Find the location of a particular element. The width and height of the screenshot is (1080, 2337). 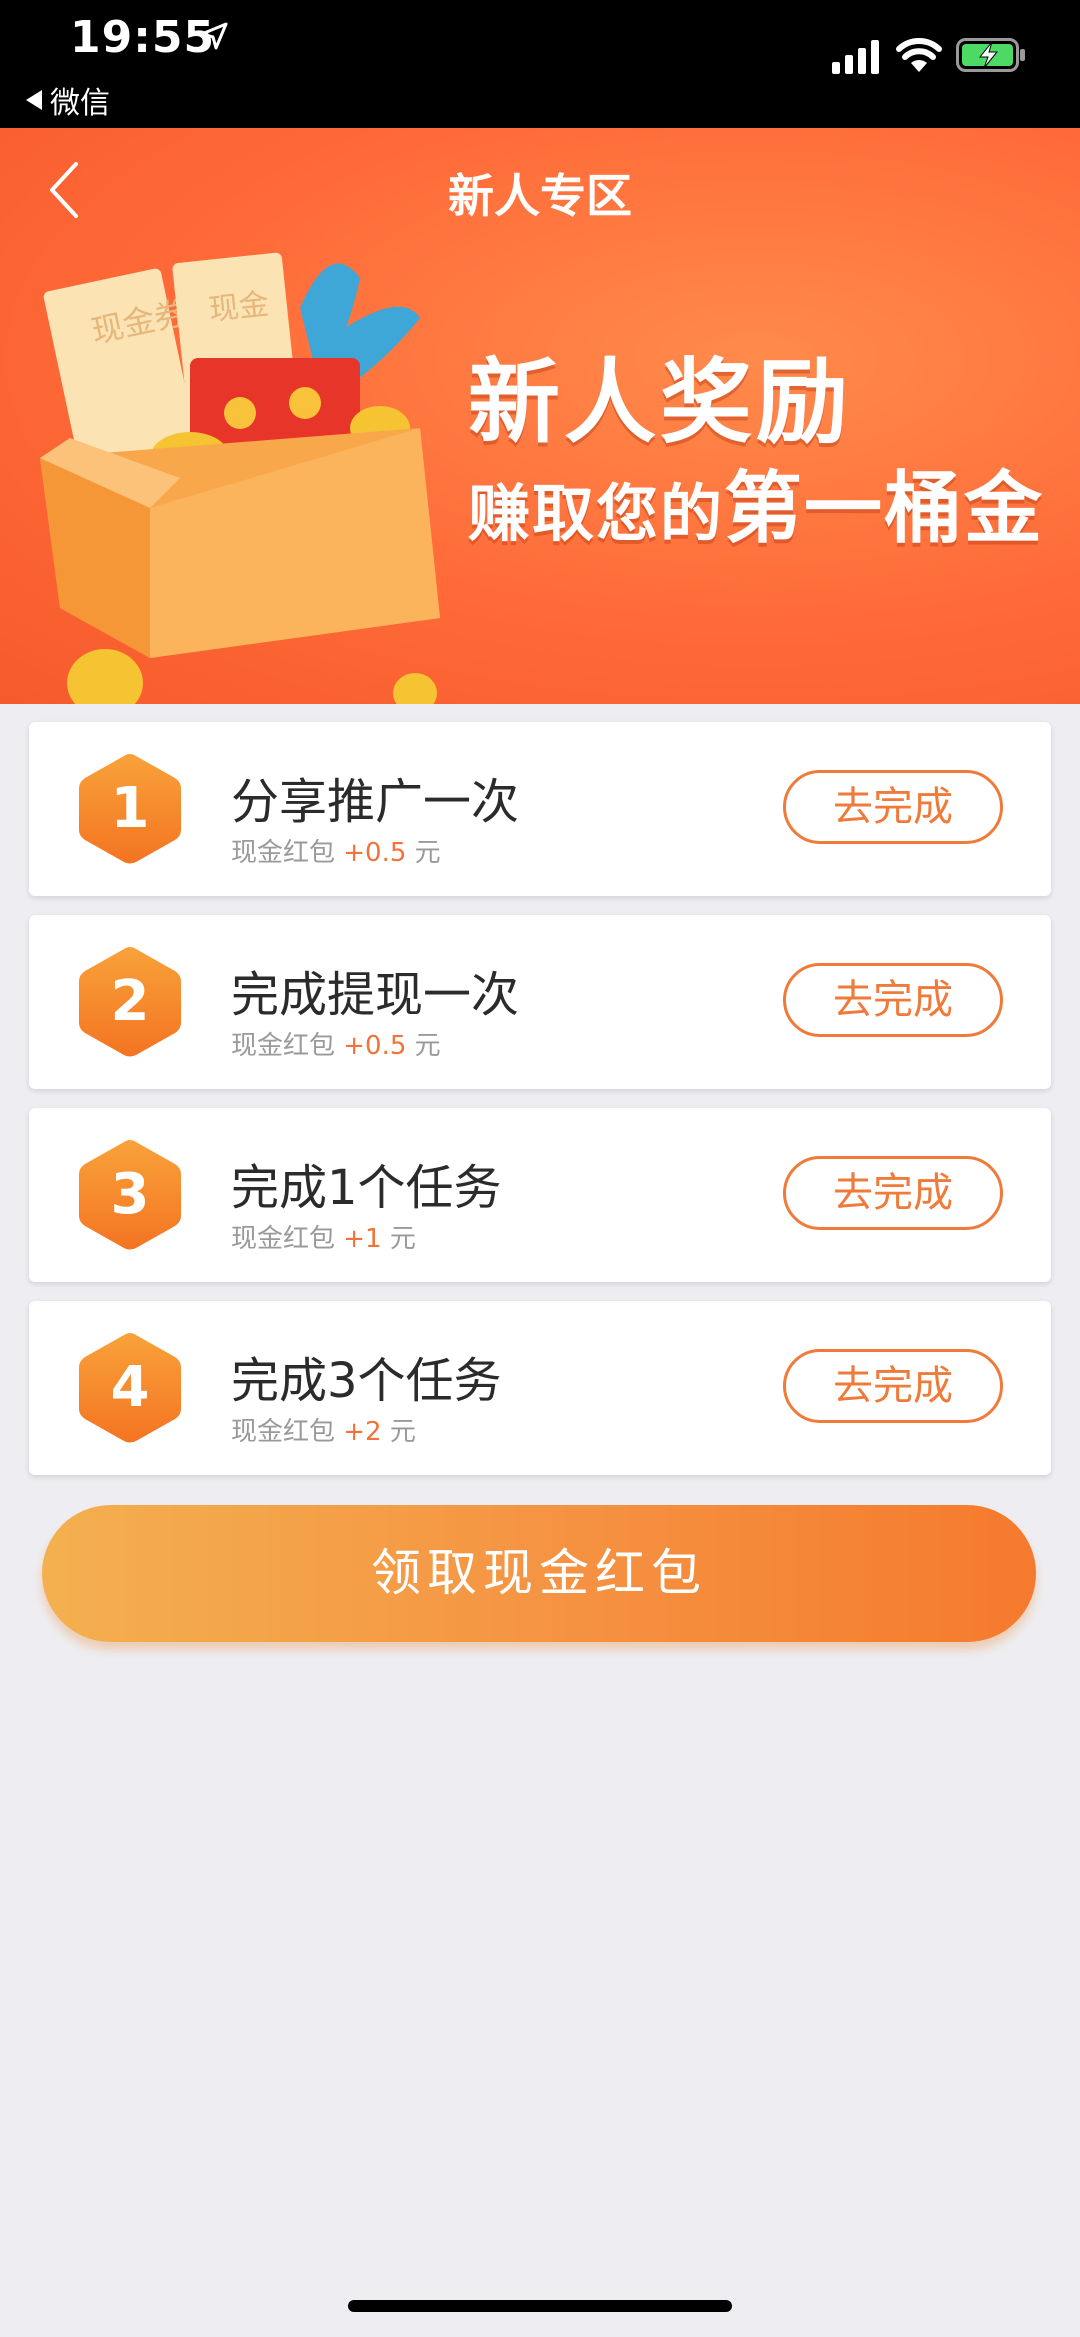

banner-subline-prefix: 赚取您的 is located at coordinates (596, 513).